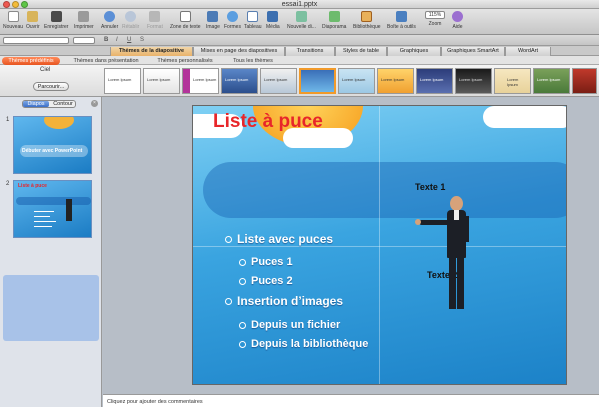  I want to click on bullet-level2-2: Puces 2, so click(266, 281).